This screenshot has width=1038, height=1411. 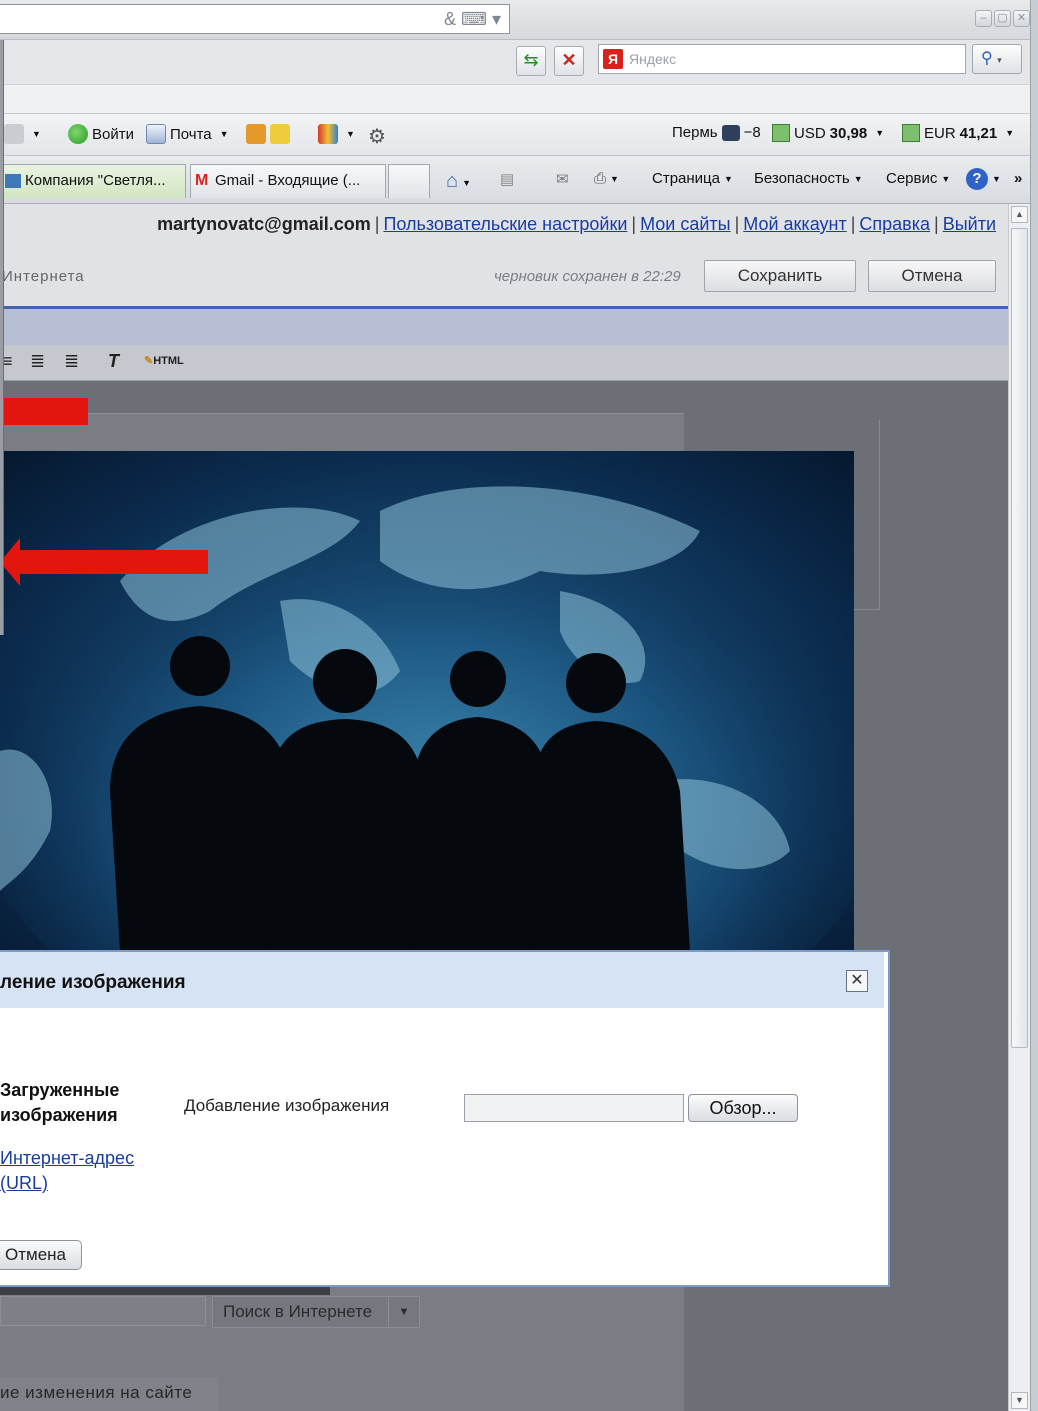 I want to click on red-arrow-icon, so click(x=104, y=562).